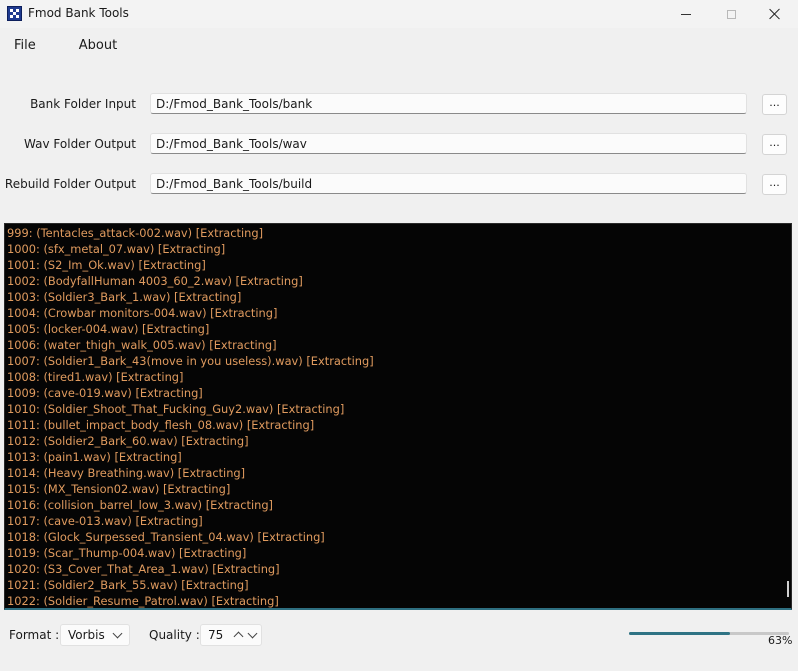  I want to click on quality-label: Quality :, so click(174, 635).